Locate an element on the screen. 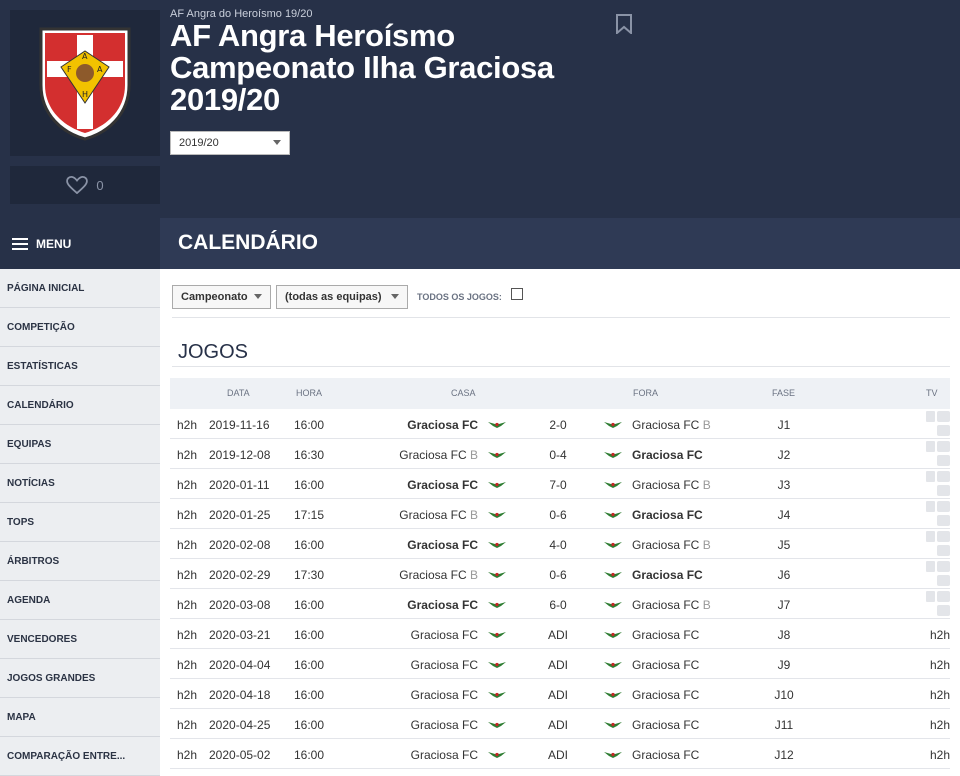 The height and width of the screenshot is (776, 960). home-team-name: Graciosa FC is located at coordinates (442, 425).